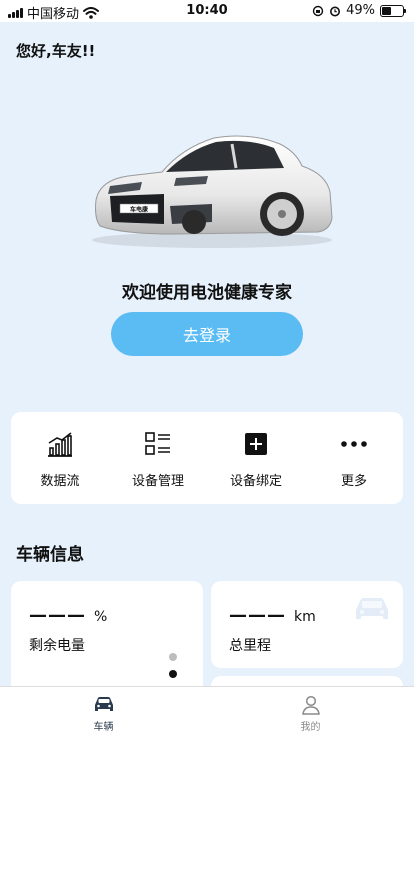 This screenshot has width=414, height=896. I want to click on list-icon, so click(157, 443).